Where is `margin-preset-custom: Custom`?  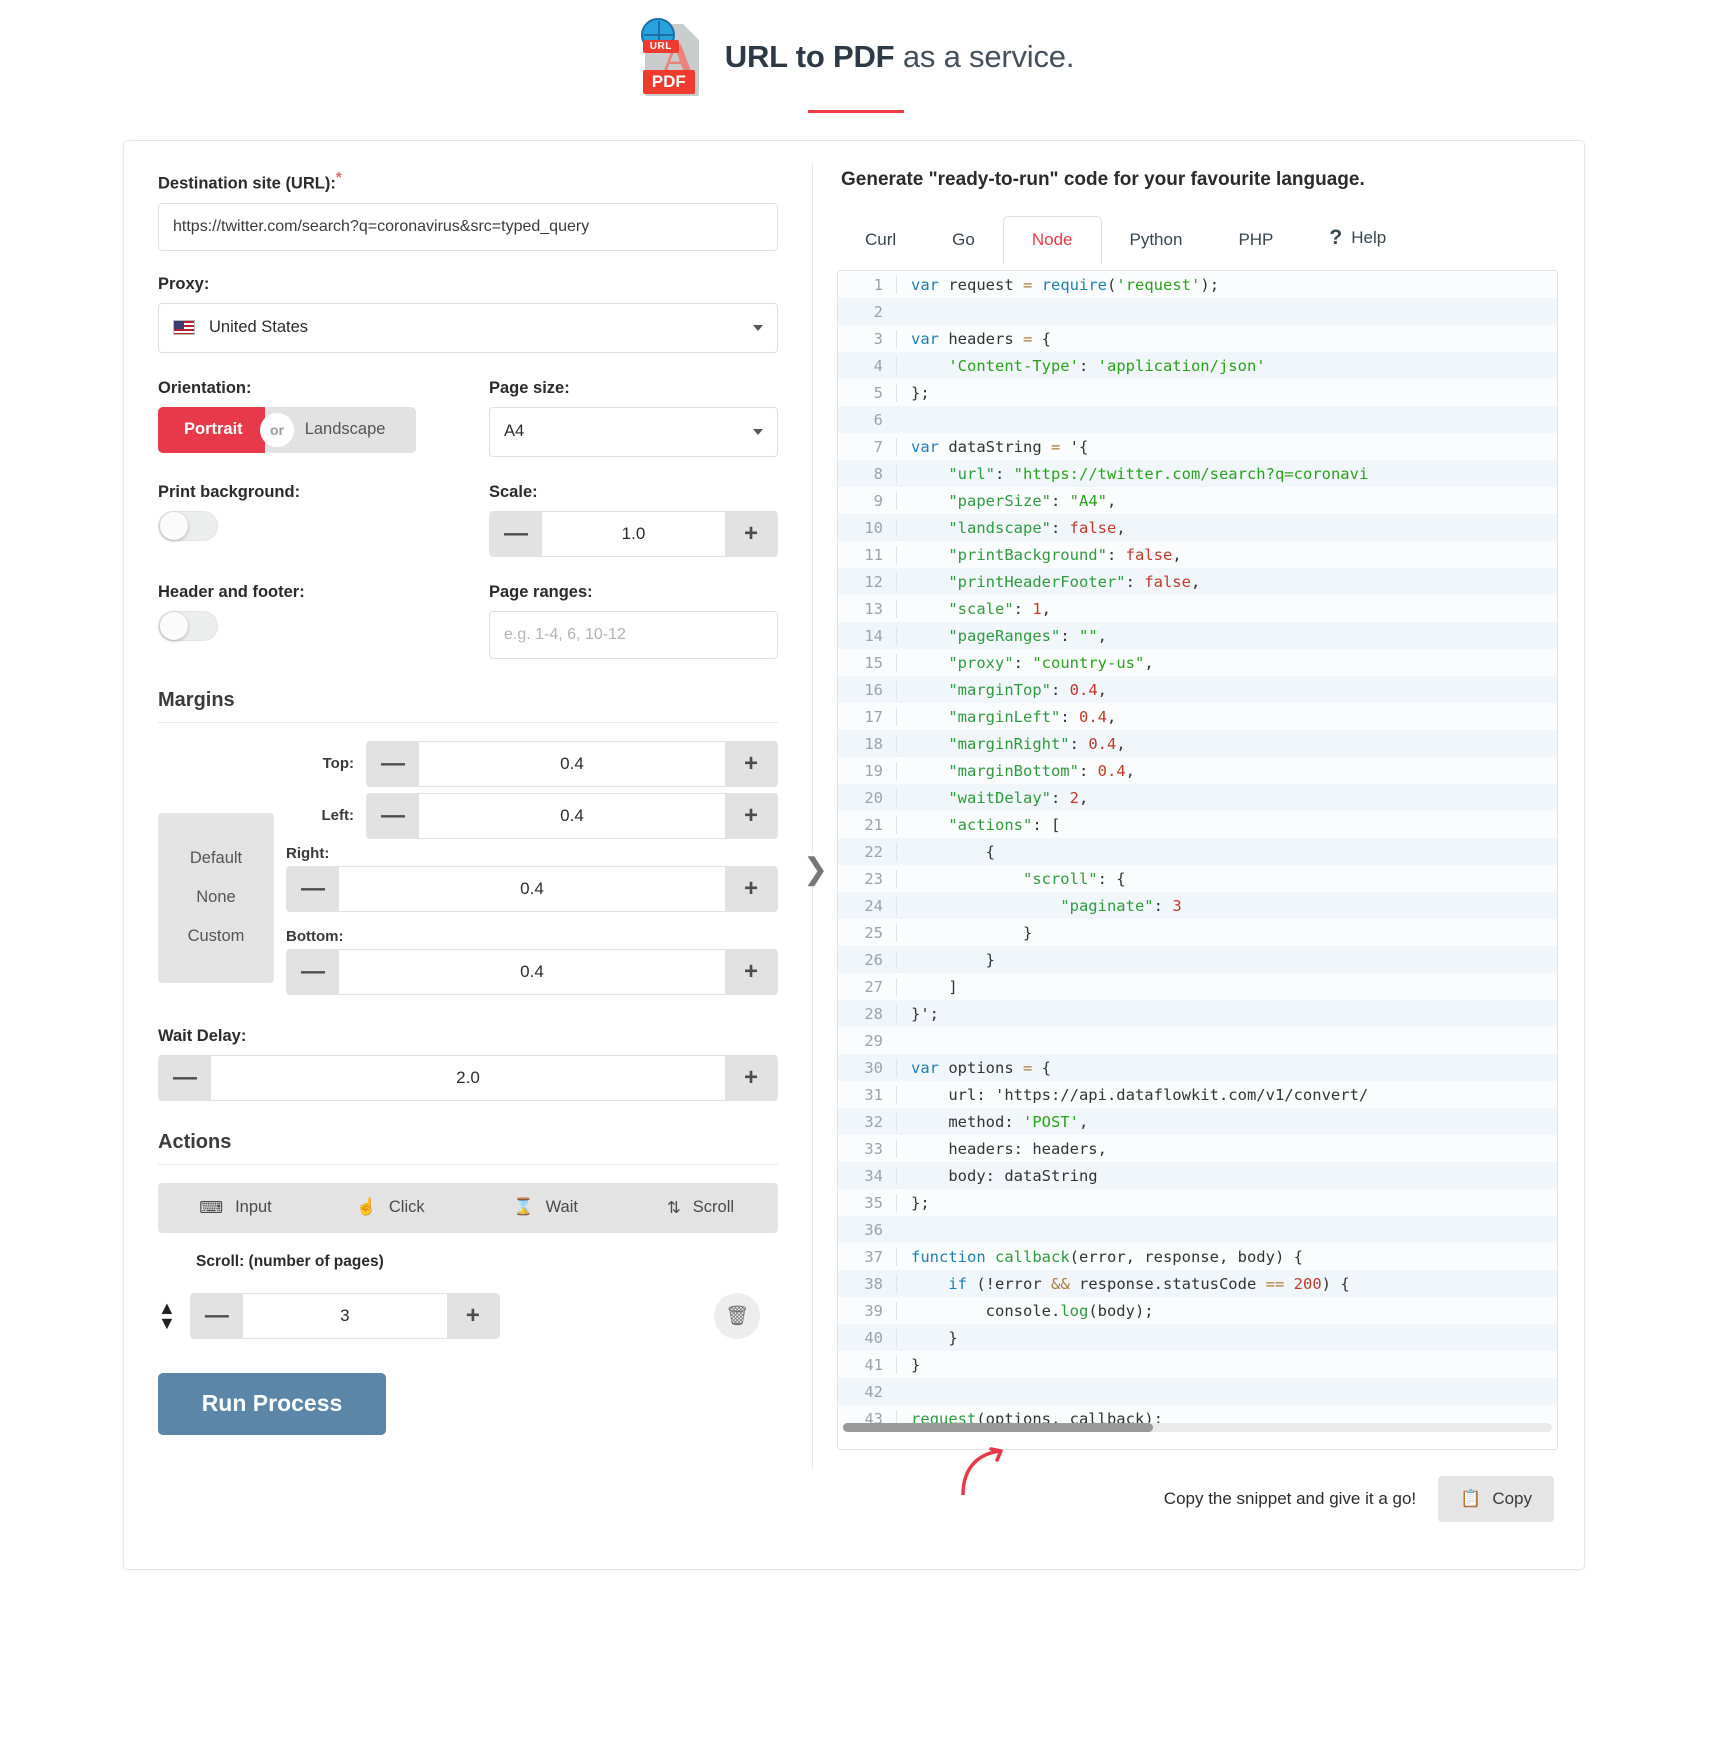
margin-preset-custom: Custom is located at coordinates (216, 936).